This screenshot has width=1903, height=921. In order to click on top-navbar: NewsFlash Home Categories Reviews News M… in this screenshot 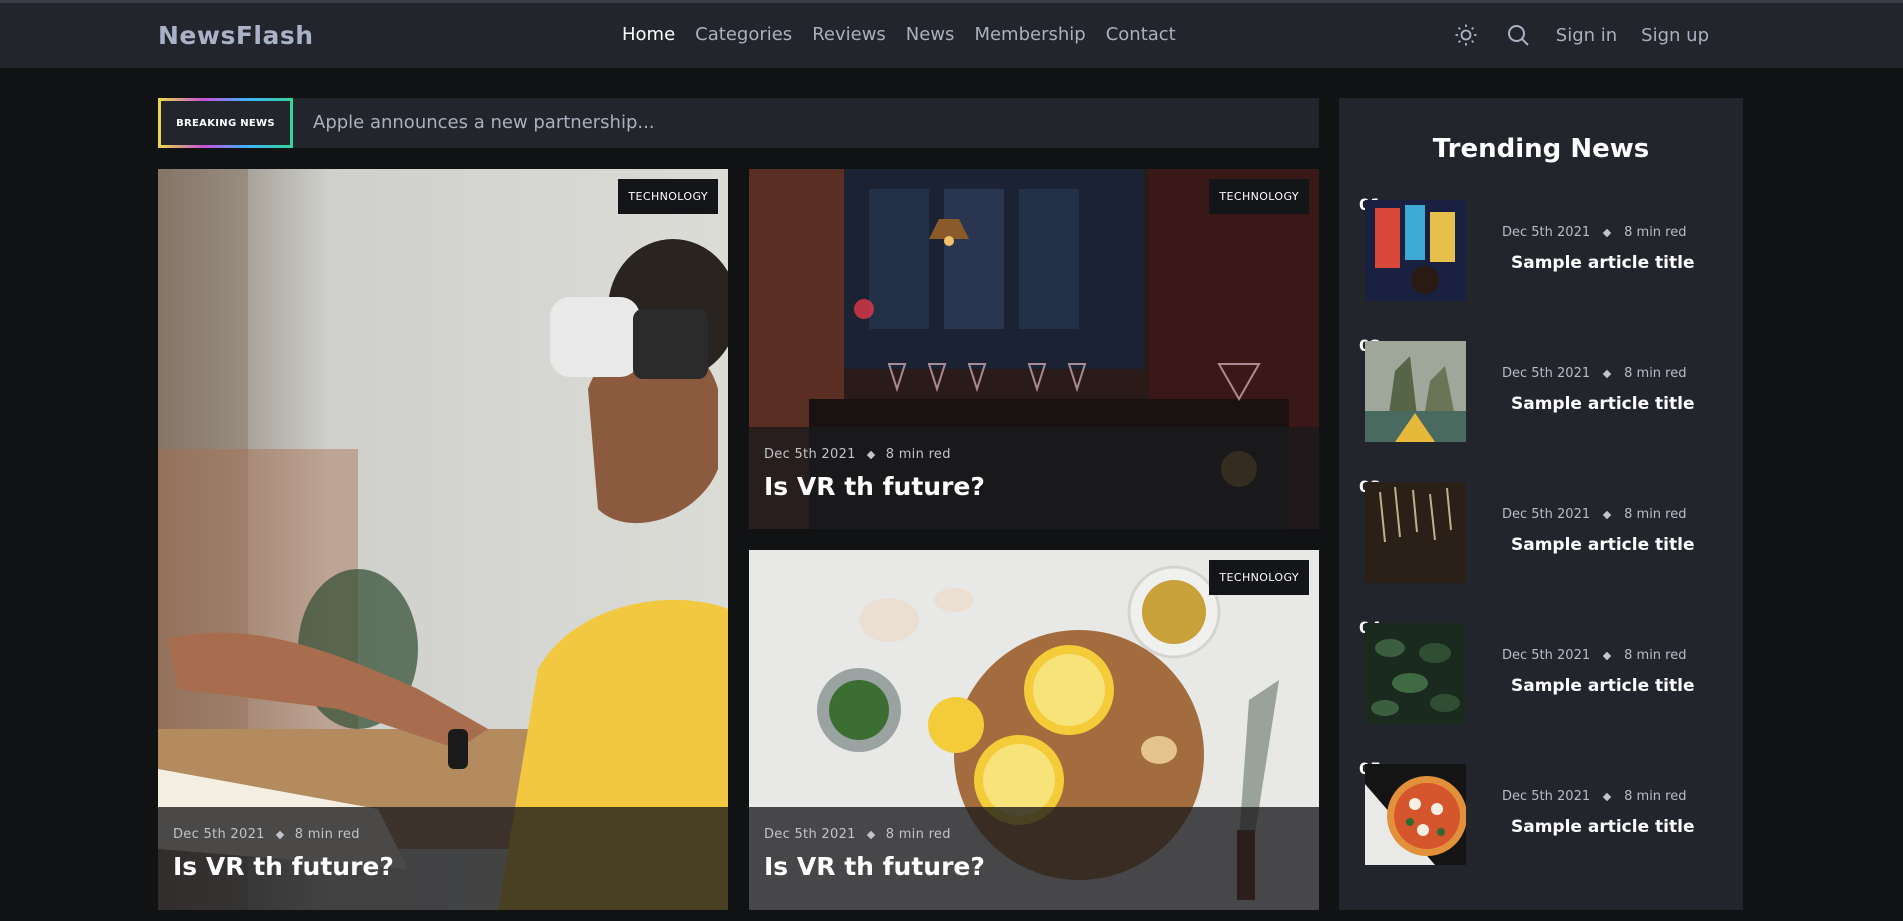, I will do `click(951, 34)`.